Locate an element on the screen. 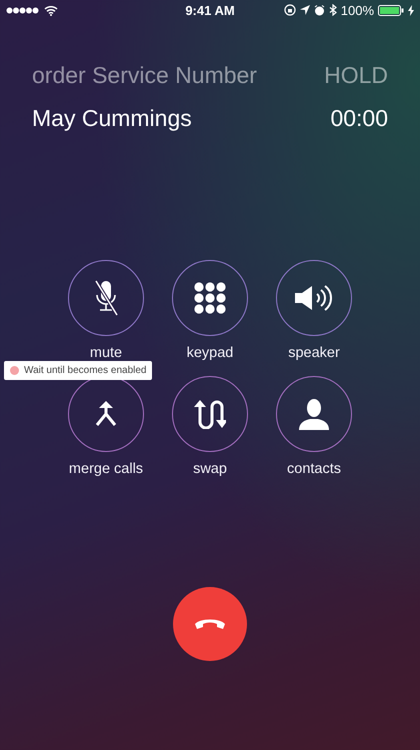 The height and width of the screenshot is (750, 420). status-dot-icon is located at coordinates (14, 370).